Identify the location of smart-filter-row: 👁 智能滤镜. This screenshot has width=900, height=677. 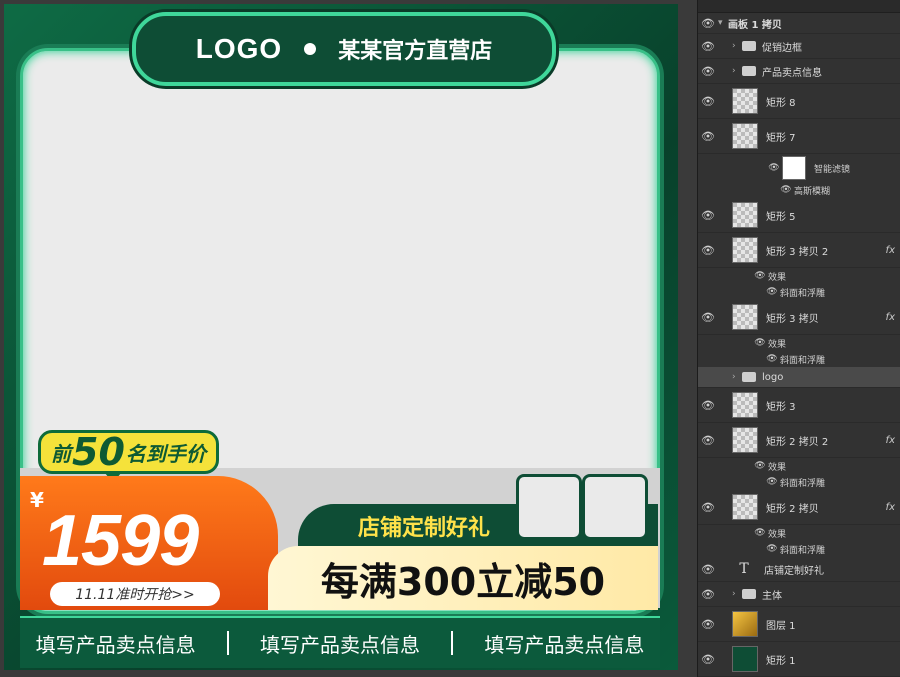
(799, 168).